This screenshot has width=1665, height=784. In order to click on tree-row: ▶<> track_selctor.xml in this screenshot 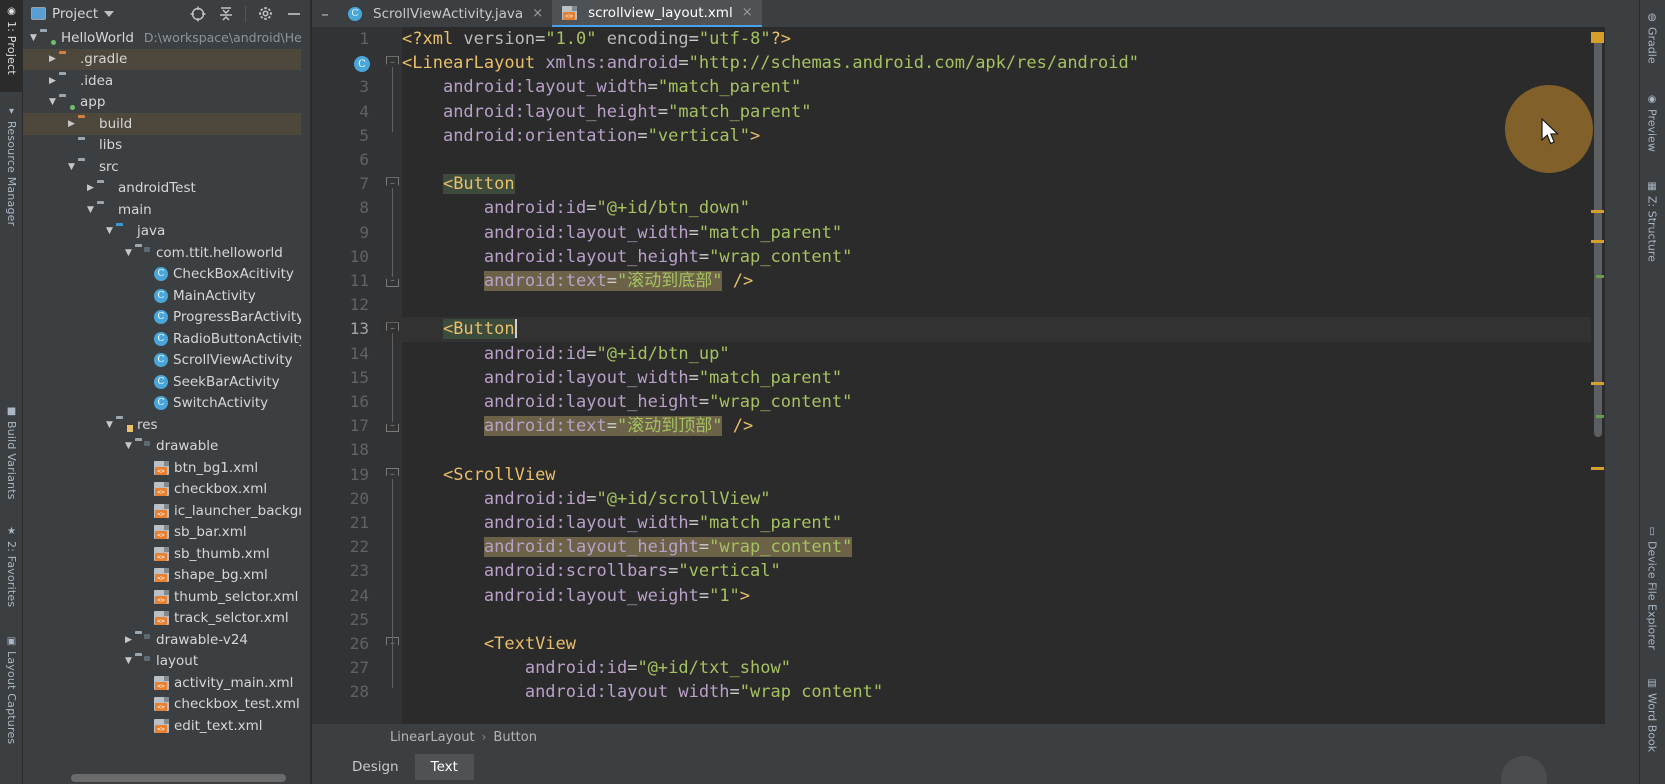, I will do `click(162, 619)`.